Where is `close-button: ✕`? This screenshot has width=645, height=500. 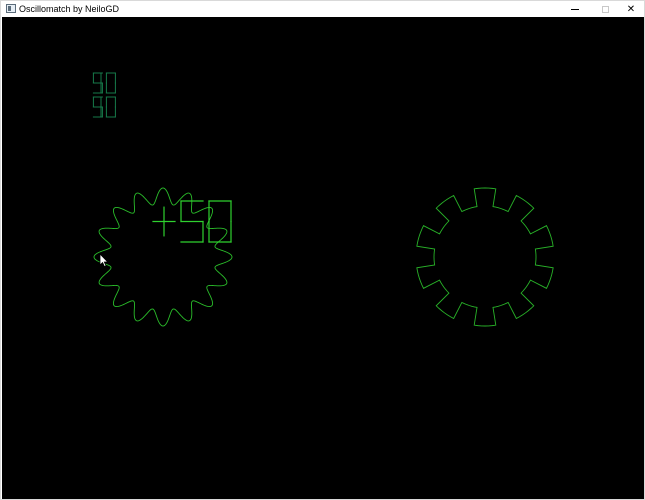
close-button: ✕ is located at coordinates (630, 9).